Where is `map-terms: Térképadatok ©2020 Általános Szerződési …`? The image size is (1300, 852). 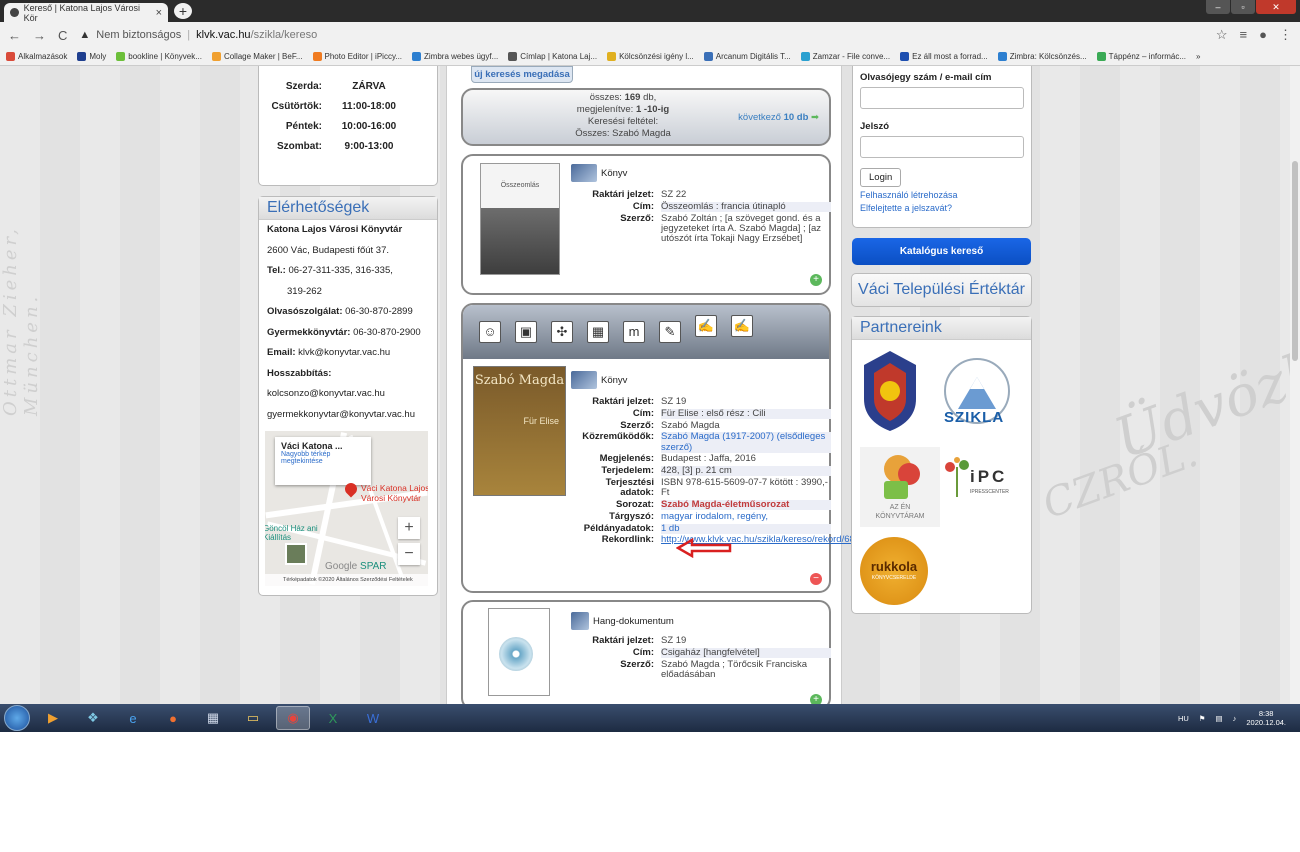
map-terms: Térképadatok ©2020 Általános Szerződési … is located at coordinates (346, 580).